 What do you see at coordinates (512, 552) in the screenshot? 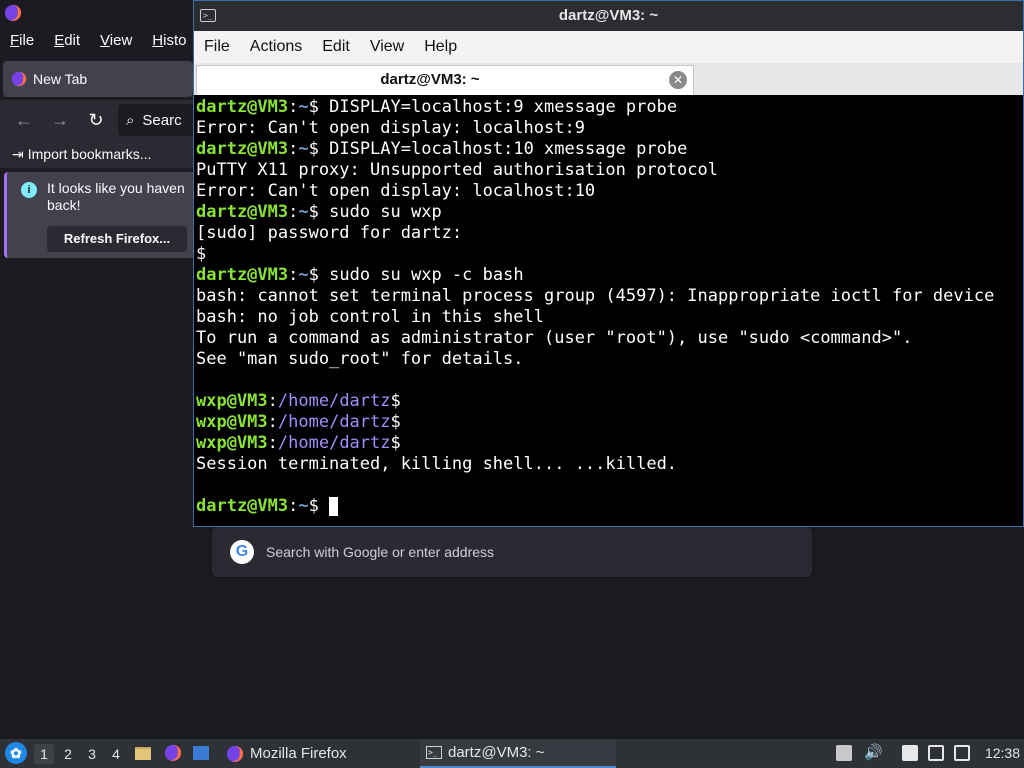
I see `google-search-input: G Search with Google or enter address` at bounding box center [512, 552].